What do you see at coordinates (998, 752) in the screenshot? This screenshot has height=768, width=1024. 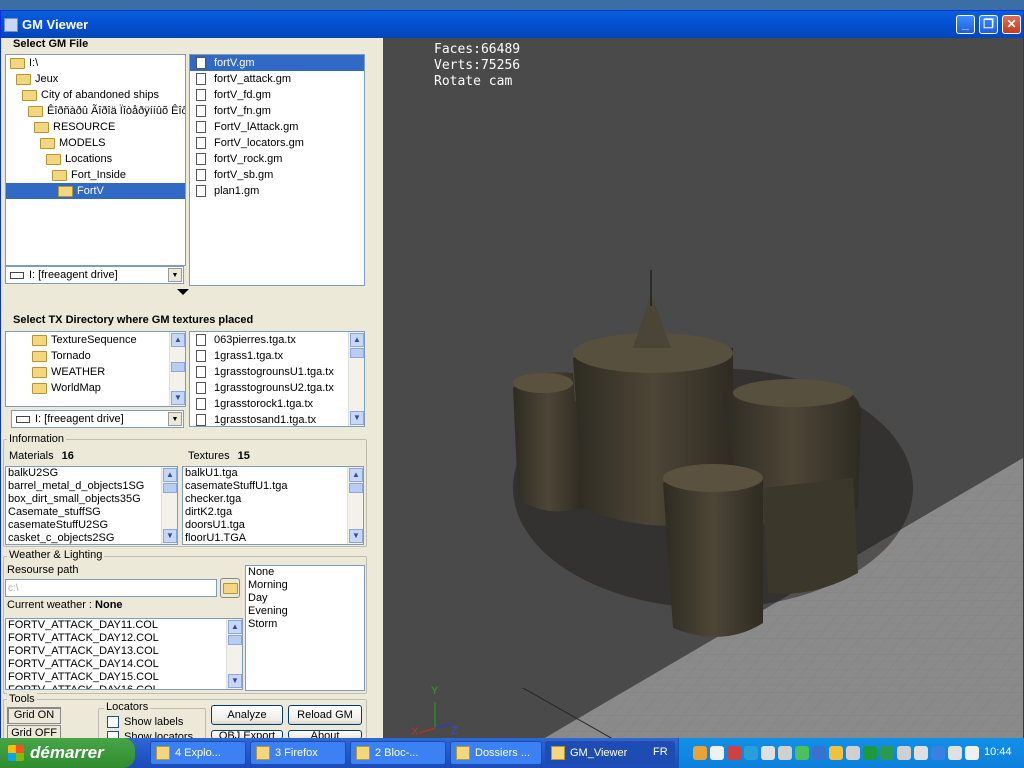 I see `clock: 10:44` at bounding box center [998, 752].